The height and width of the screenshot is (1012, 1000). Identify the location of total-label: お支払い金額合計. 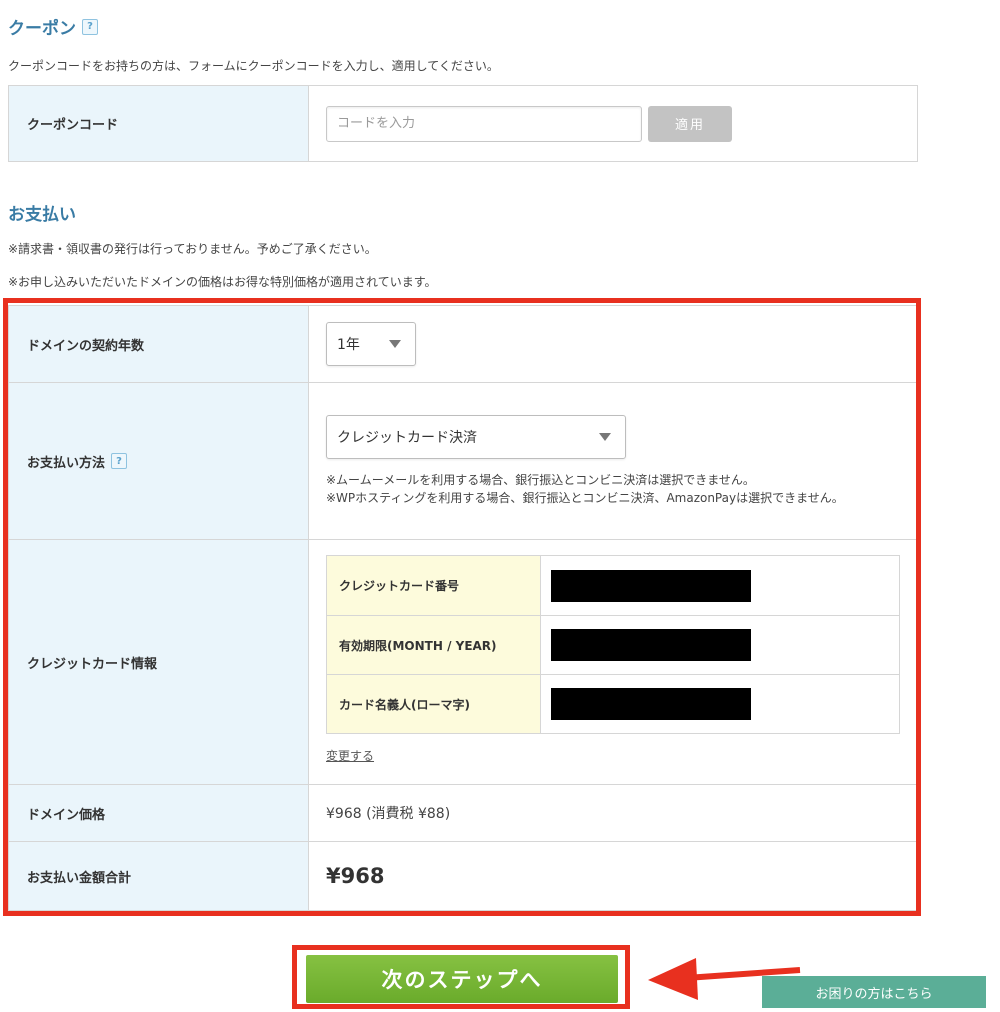
(159, 876).